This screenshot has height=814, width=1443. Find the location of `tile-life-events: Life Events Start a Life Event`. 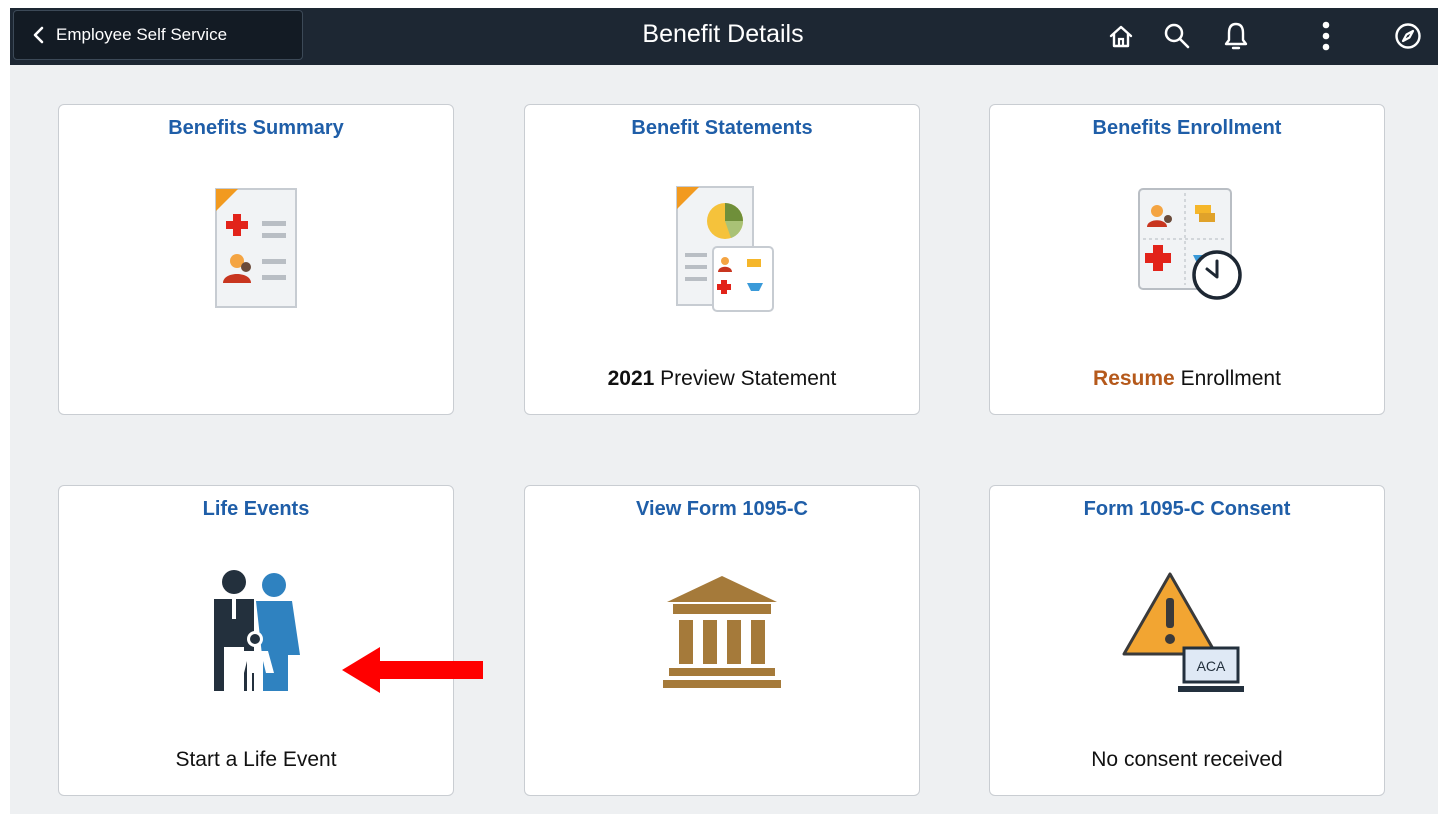

tile-life-events: Life Events Start a Life Event is located at coordinates (256, 640).